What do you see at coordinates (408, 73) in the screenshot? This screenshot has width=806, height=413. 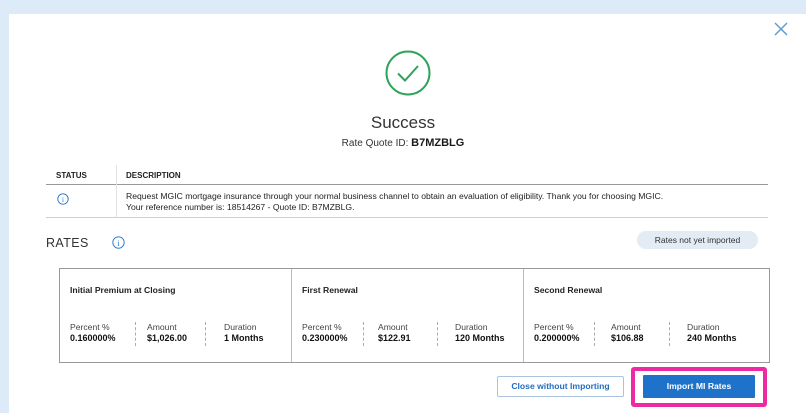 I see `check-circle-icon` at bounding box center [408, 73].